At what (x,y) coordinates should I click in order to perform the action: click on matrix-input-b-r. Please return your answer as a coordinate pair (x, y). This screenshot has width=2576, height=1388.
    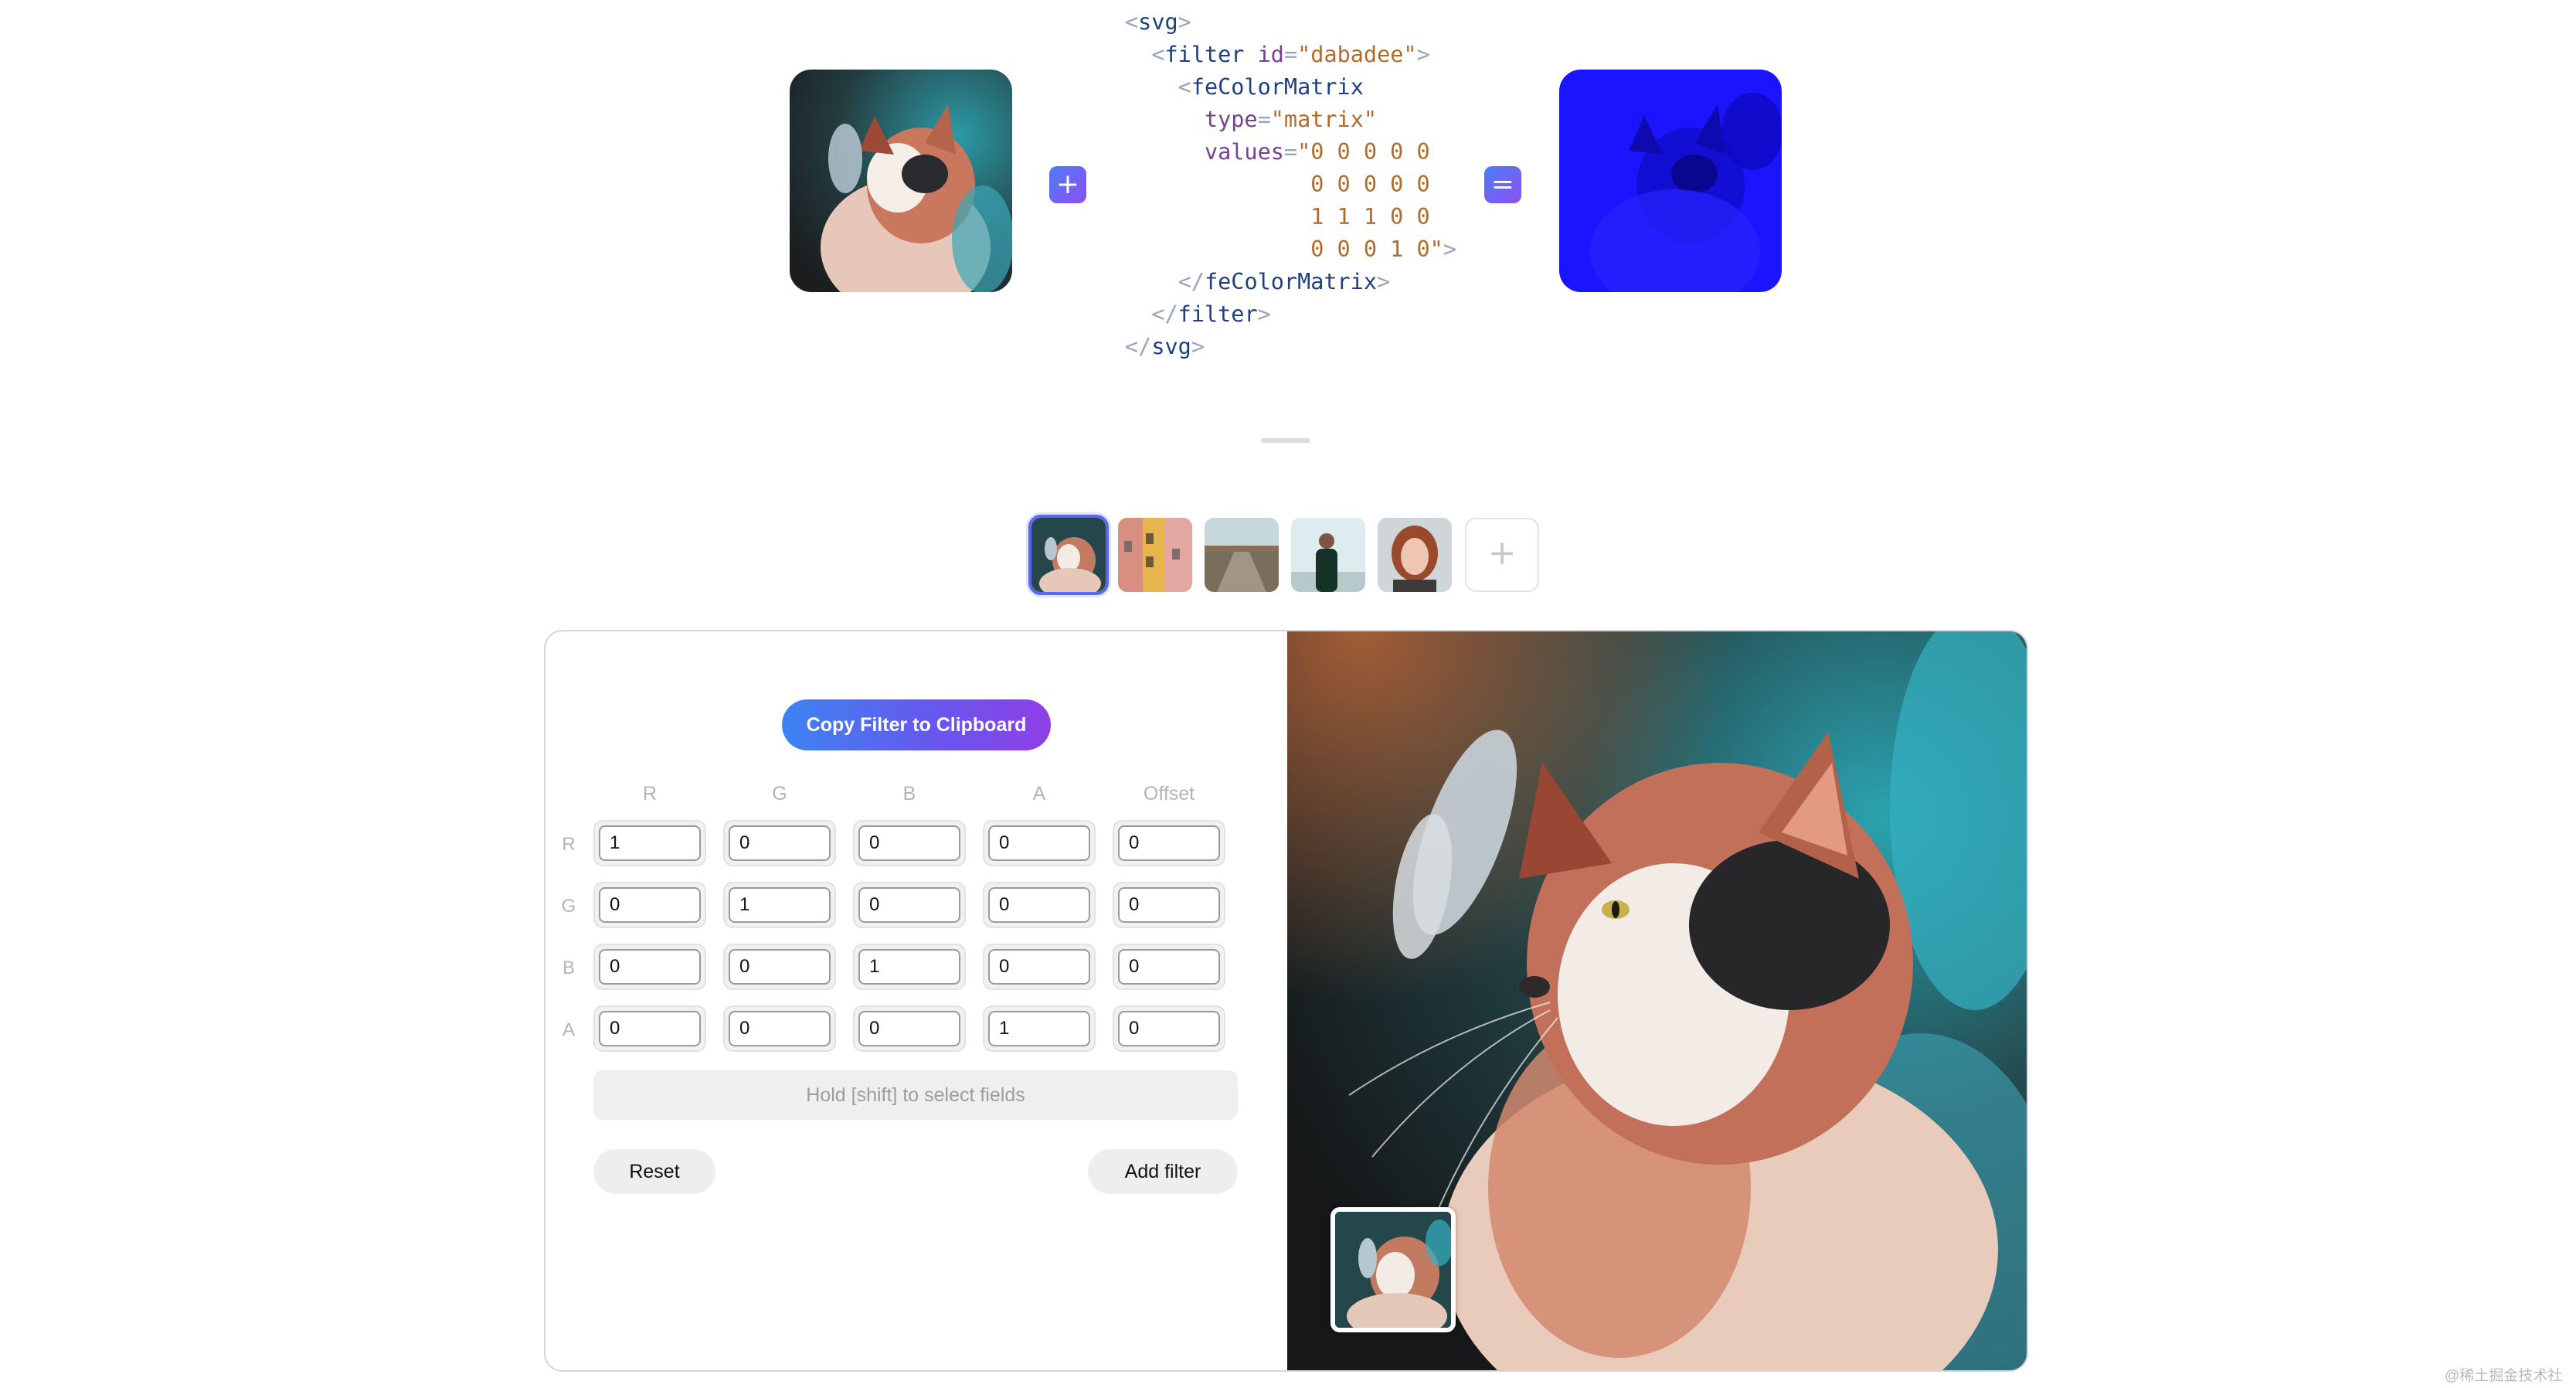
    Looking at the image, I should click on (650, 967).